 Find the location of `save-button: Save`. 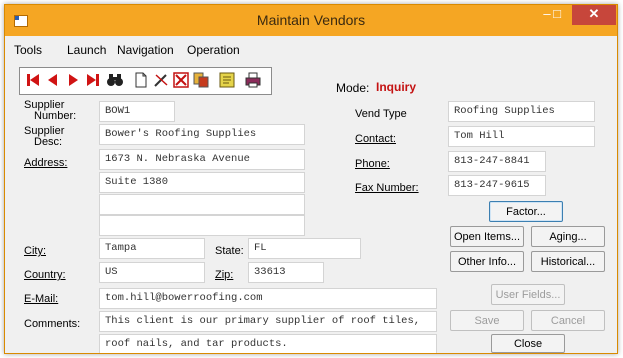

save-button: Save is located at coordinates (487, 320).